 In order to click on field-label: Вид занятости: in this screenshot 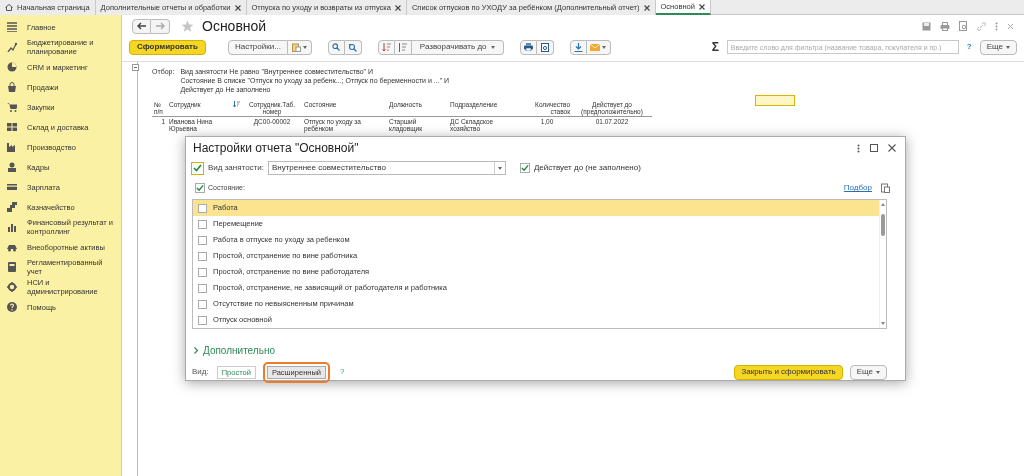, I will do `click(236, 168)`.